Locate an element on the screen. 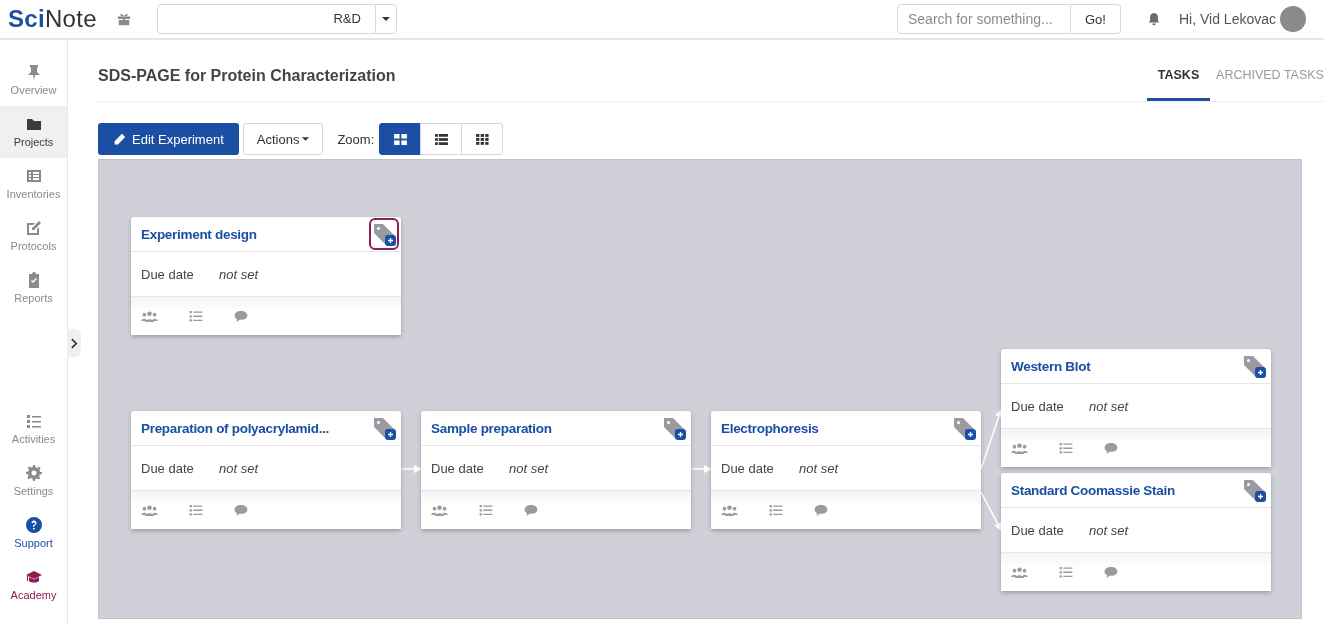  bell-icon is located at coordinates (1154, 19).